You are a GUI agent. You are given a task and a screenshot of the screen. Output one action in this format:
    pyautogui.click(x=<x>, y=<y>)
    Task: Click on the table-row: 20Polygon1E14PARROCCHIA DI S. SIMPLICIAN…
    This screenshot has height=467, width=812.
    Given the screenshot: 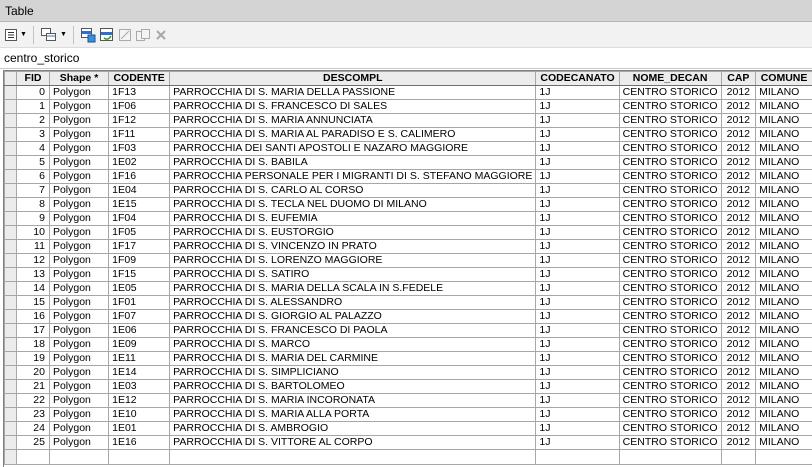 What is the action you would take?
    pyautogui.click(x=408, y=373)
    